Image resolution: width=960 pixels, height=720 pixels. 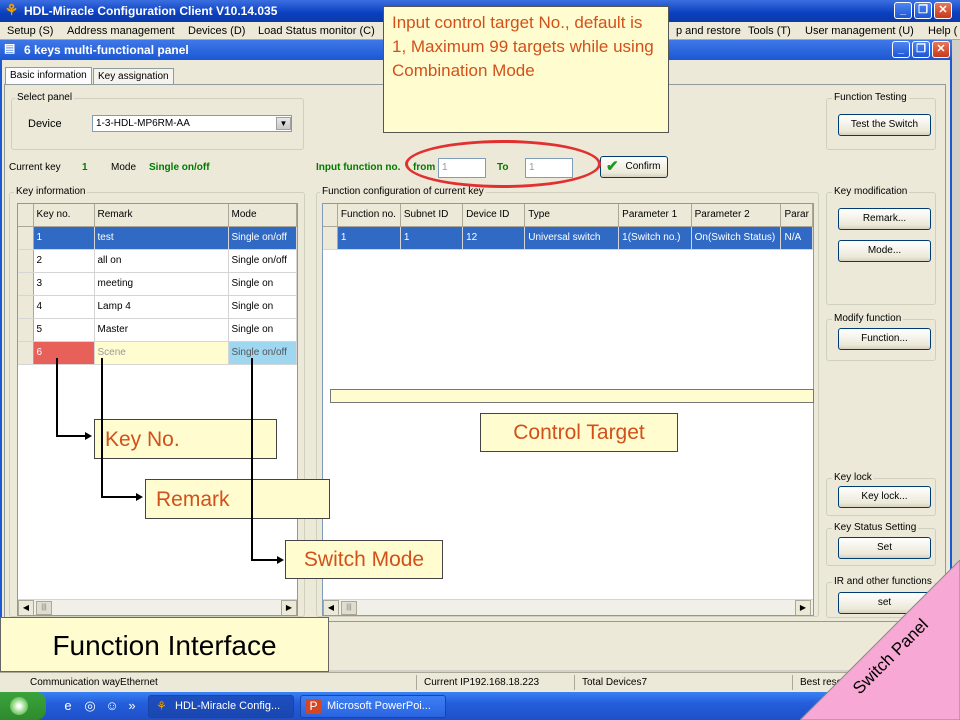 I want to click on cell-key-no: 5, so click(x=64, y=330).